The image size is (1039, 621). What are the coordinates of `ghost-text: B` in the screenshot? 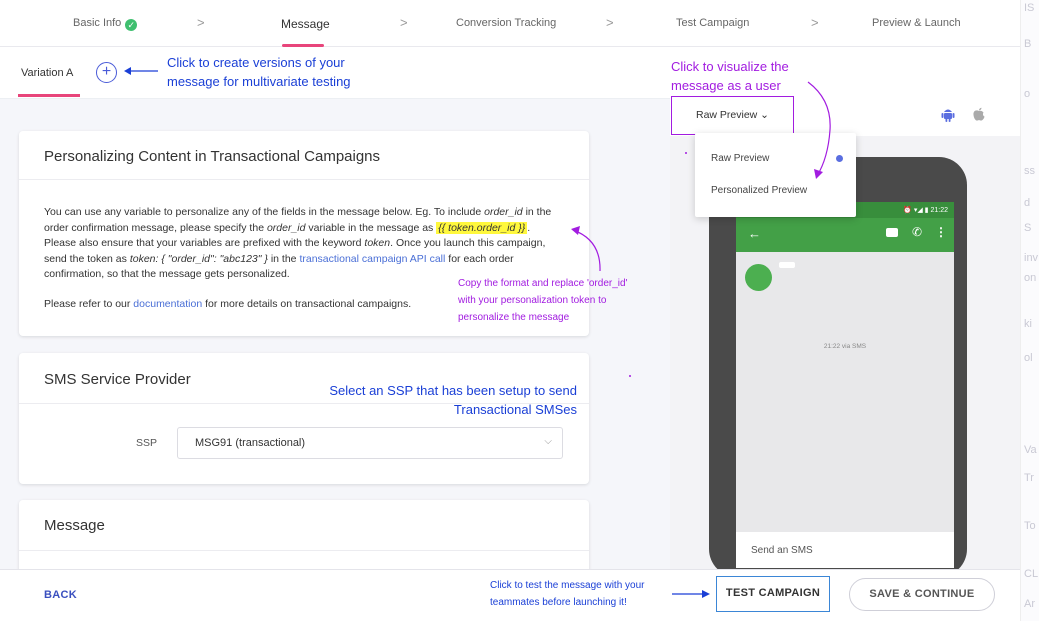 It's located at (1028, 44).